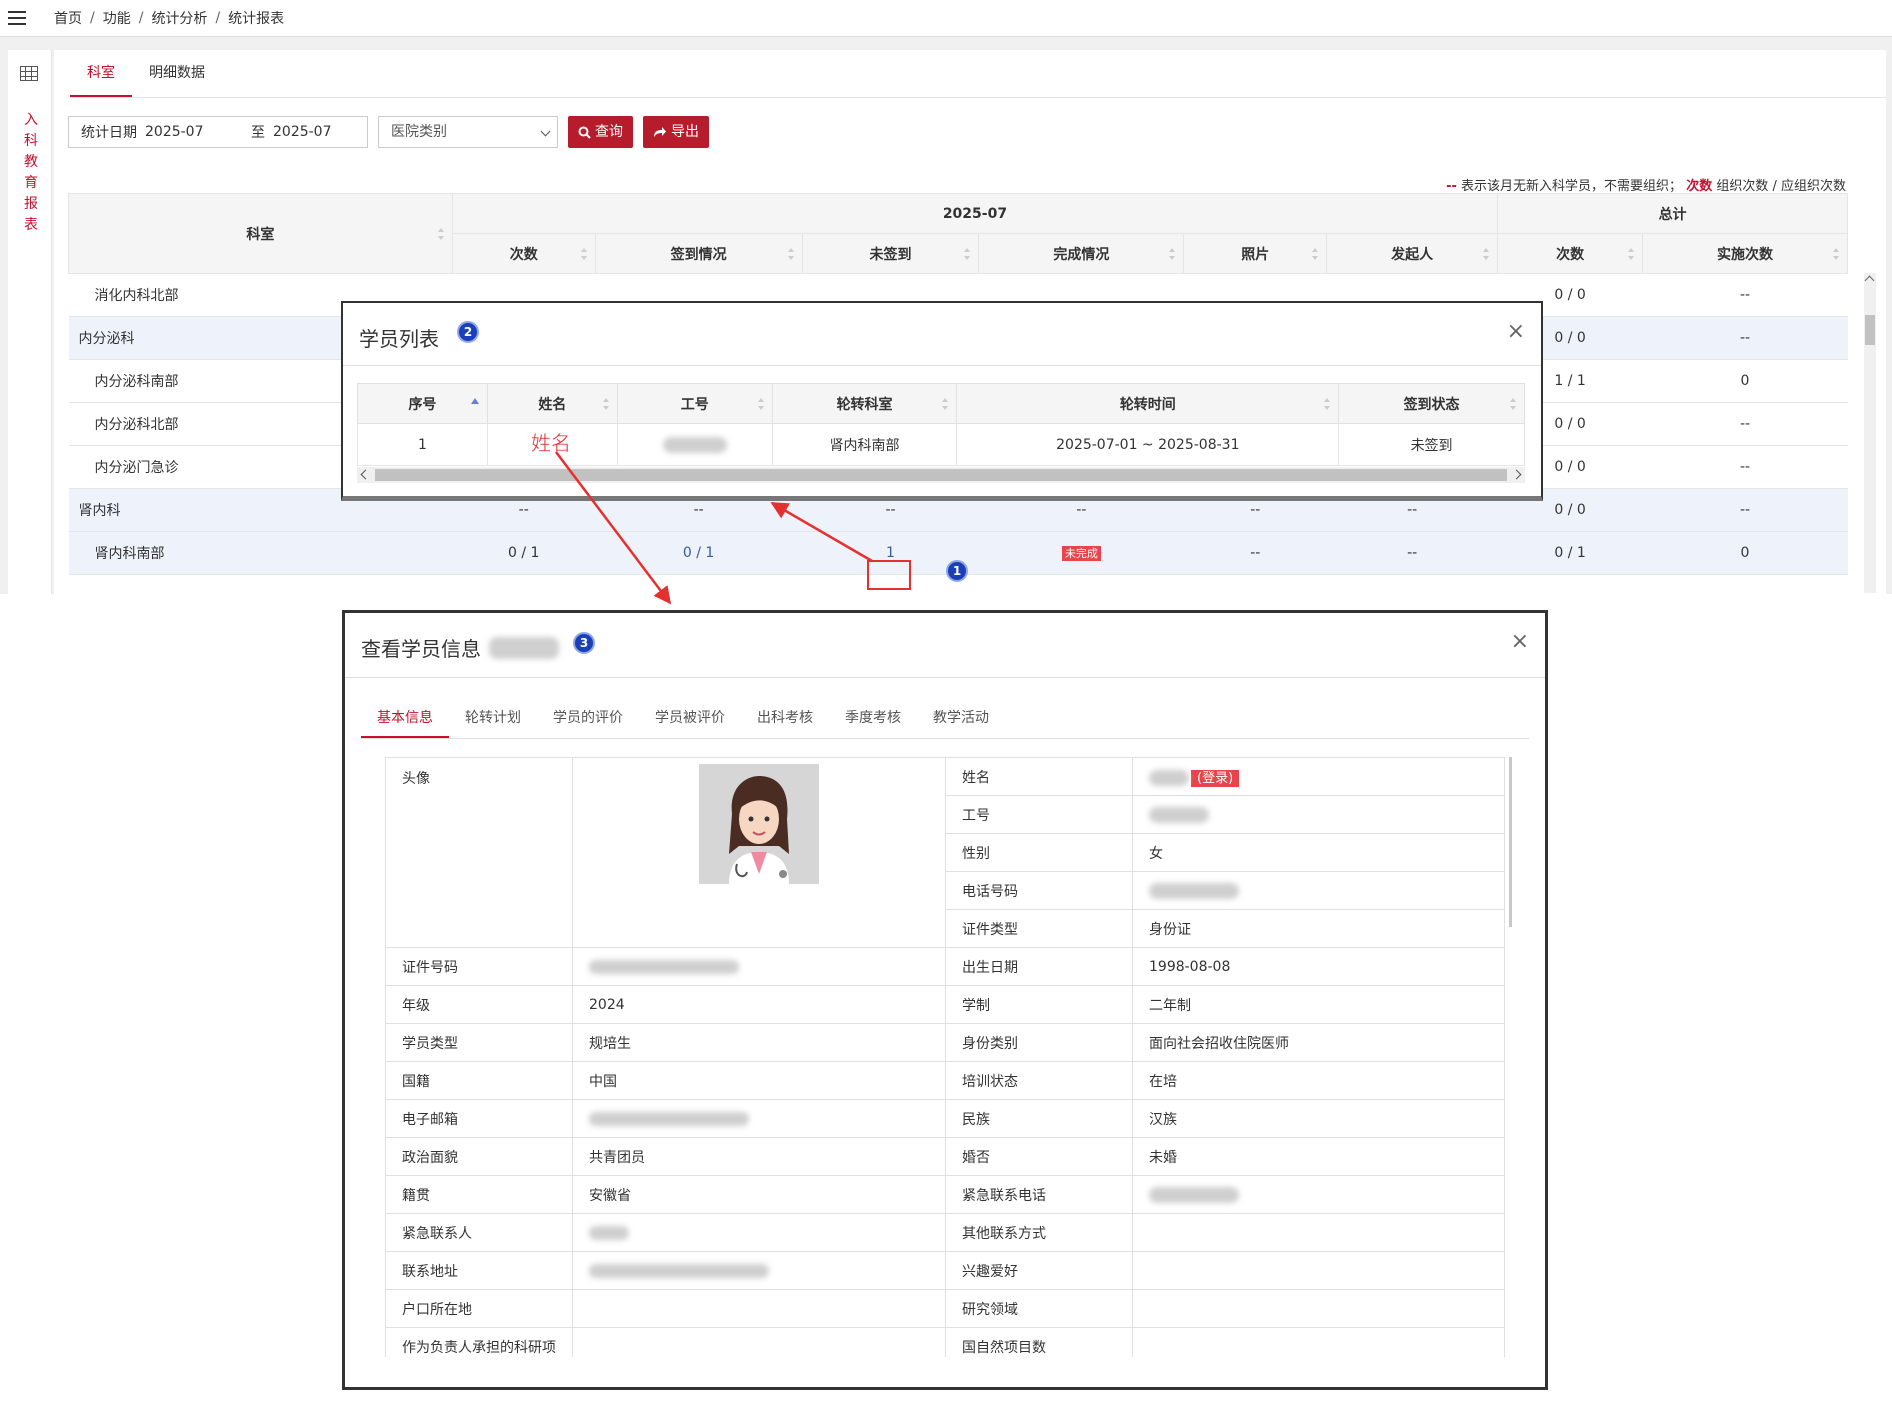  What do you see at coordinates (177, 73) in the screenshot?
I see `tab-detail-data: 明细数据` at bounding box center [177, 73].